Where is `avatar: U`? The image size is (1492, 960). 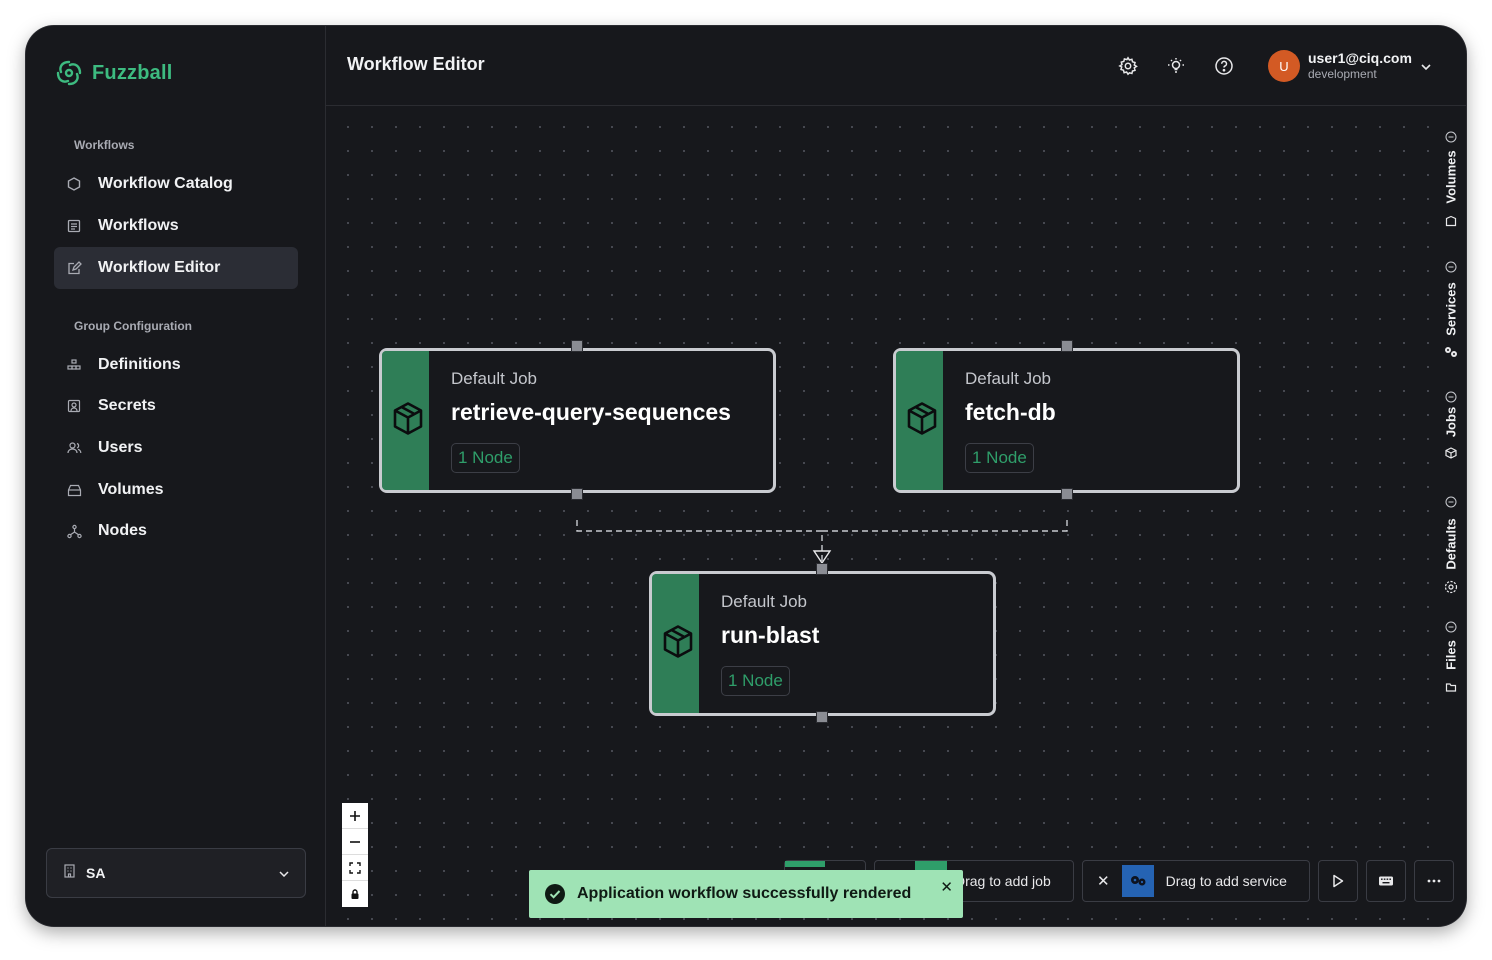 avatar: U is located at coordinates (1284, 66).